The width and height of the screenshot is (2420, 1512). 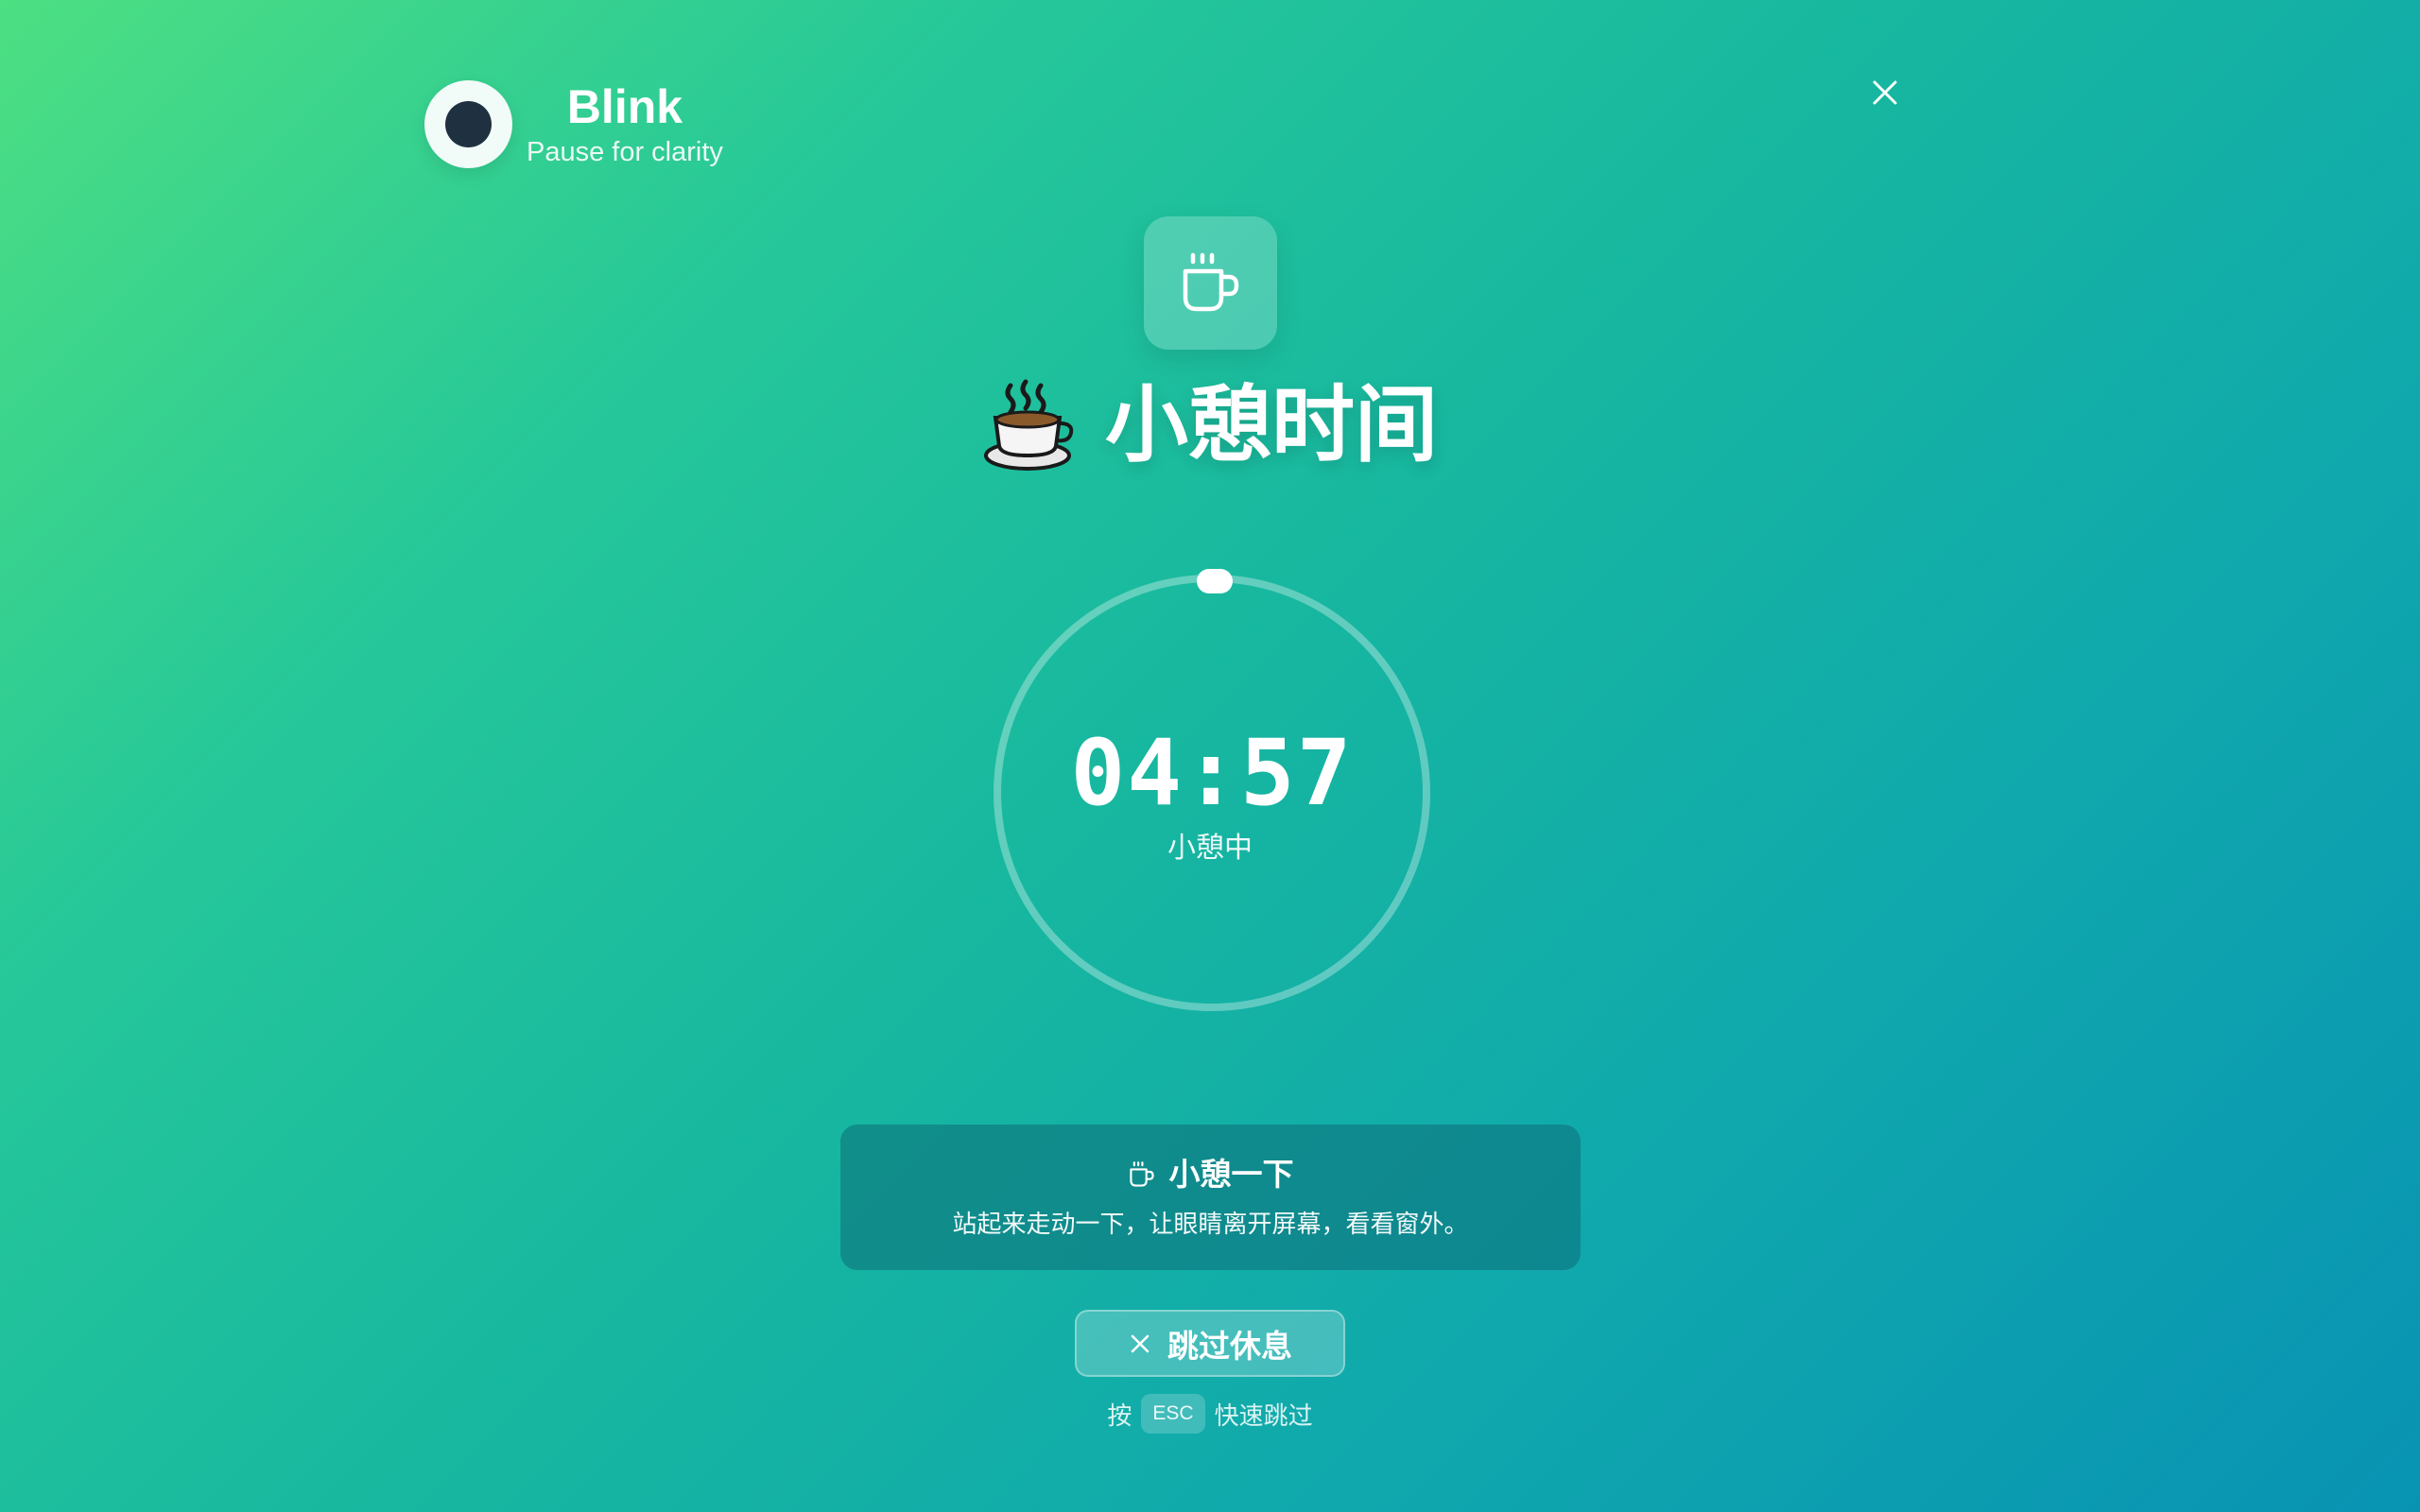 I want to click on close-button, so click(x=1885, y=93).